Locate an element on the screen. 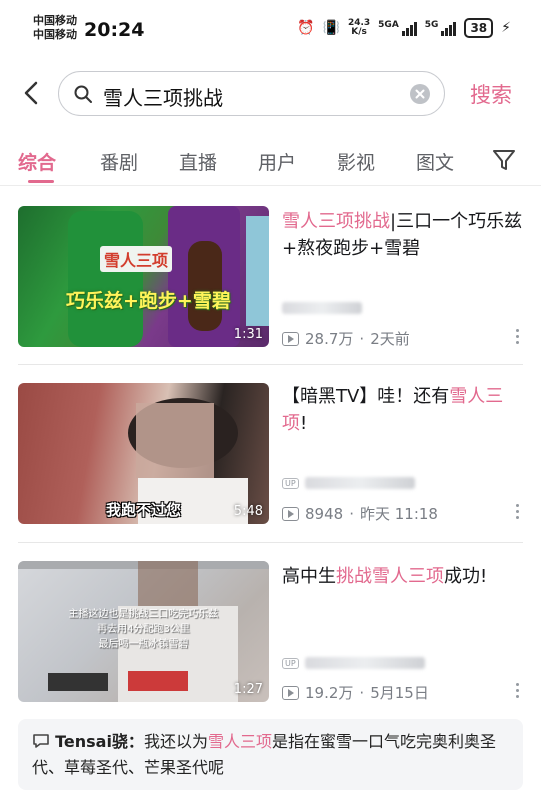  comment-text: 我还以为 is located at coordinates (175, 741).